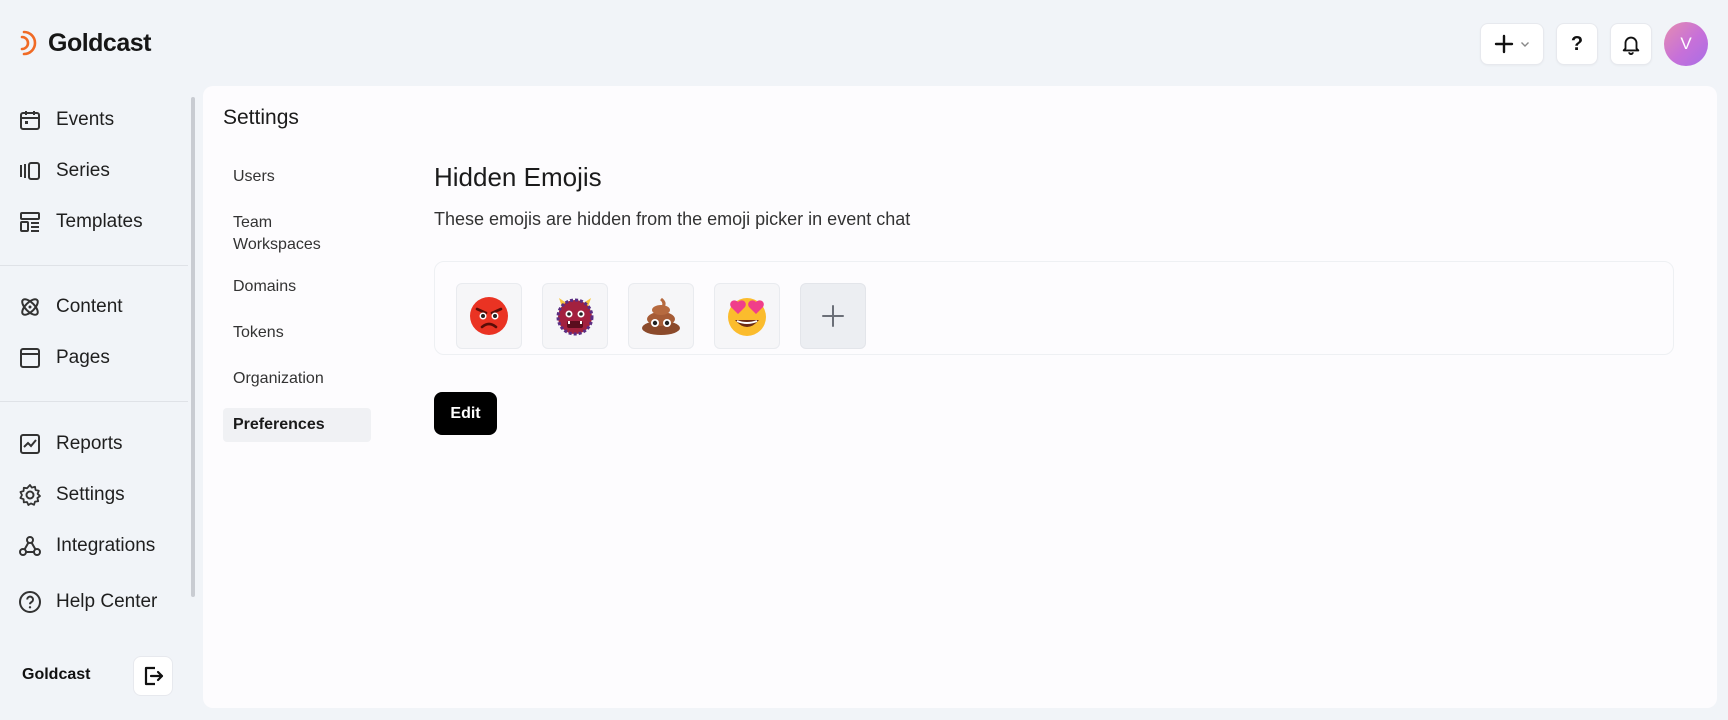  What do you see at coordinates (30, 307) in the screenshot?
I see `atom-icon` at bounding box center [30, 307].